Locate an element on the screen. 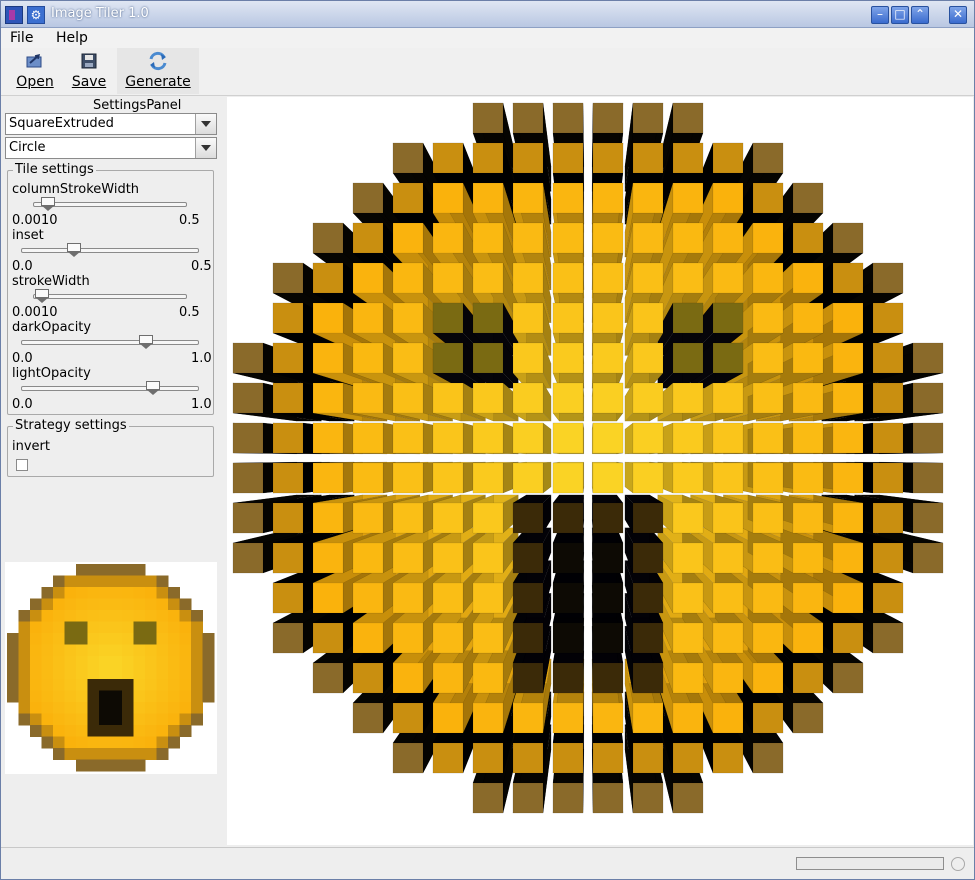  source-image-preview is located at coordinates (111, 668).